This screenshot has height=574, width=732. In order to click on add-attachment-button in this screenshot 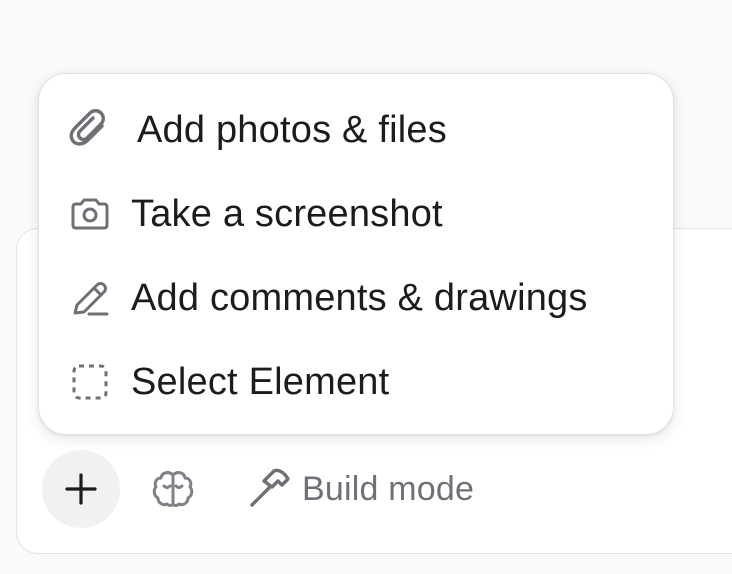, I will do `click(81, 489)`.